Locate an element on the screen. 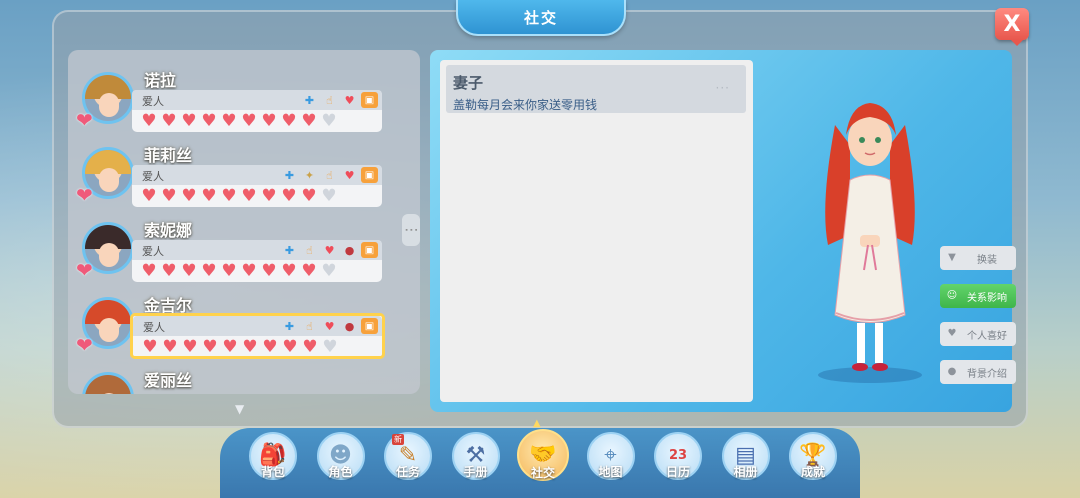 This screenshot has height=498, width=1080. more-icon: ··· is located at coordinates (723, 88).